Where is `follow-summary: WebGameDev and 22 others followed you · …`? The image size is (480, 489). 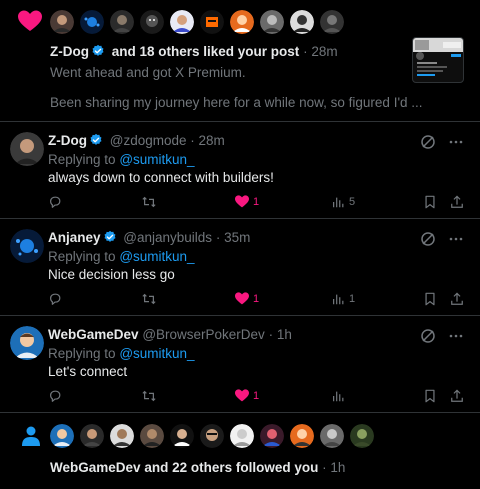
follow-summary: WebGameDev and 22 others followed you · … is located at coordinates (197, 468).